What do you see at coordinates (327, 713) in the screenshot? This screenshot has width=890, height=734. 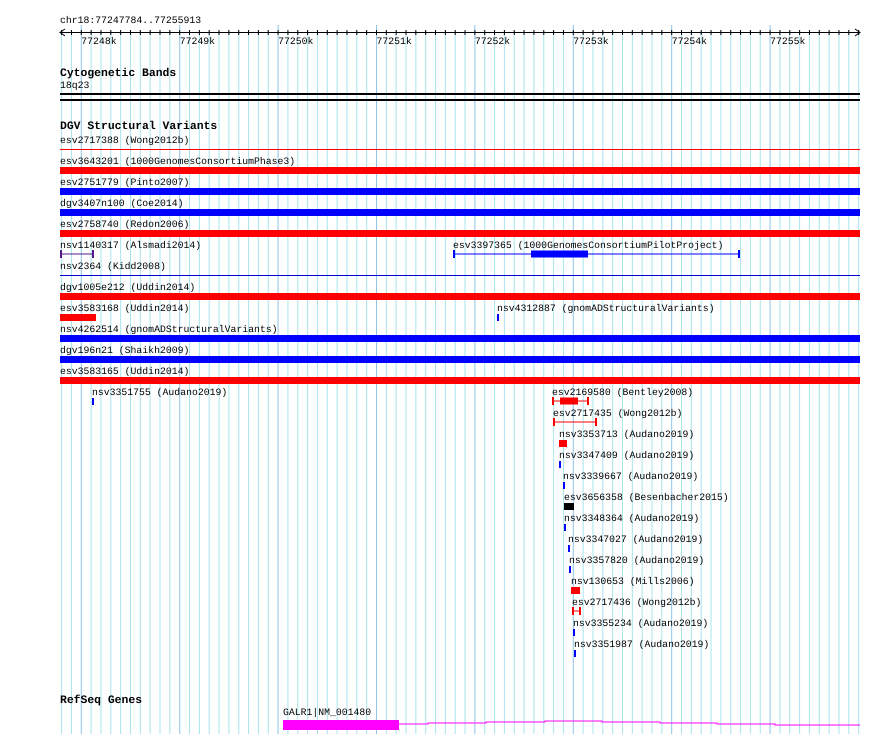 I see `gene-label: GALR1|NM_001480` at bounding box center [327, 713].